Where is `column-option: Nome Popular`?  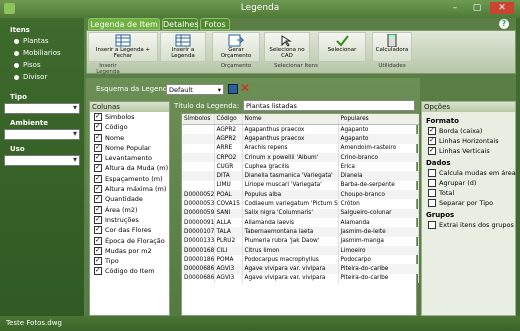 column-option: Nome Popular is located at coordinates (129, 147).